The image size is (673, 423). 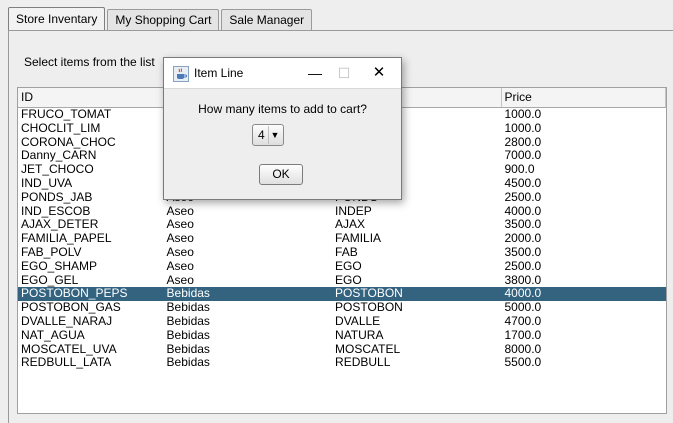 I want to click on table-cell: REDBULL_LATA, so click(x=66, y=363).